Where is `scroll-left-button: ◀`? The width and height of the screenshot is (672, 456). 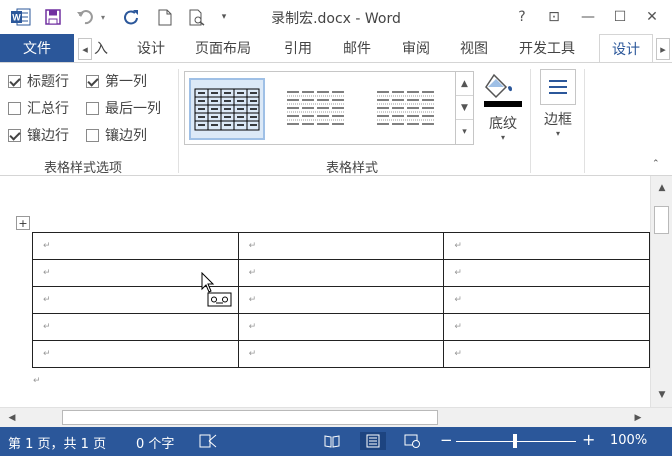 scroll-left-button: ◀ is located at coordinates (12, 418).